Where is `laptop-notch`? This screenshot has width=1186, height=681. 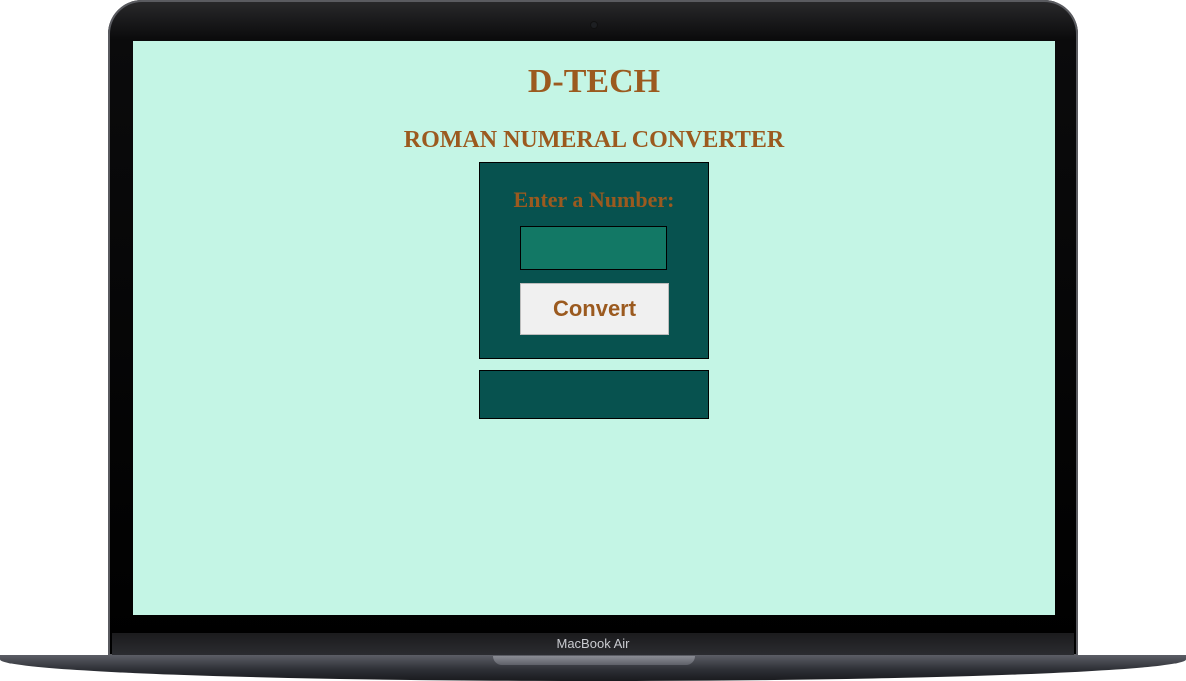
laptop-notch is located at coordinates (594, 660).